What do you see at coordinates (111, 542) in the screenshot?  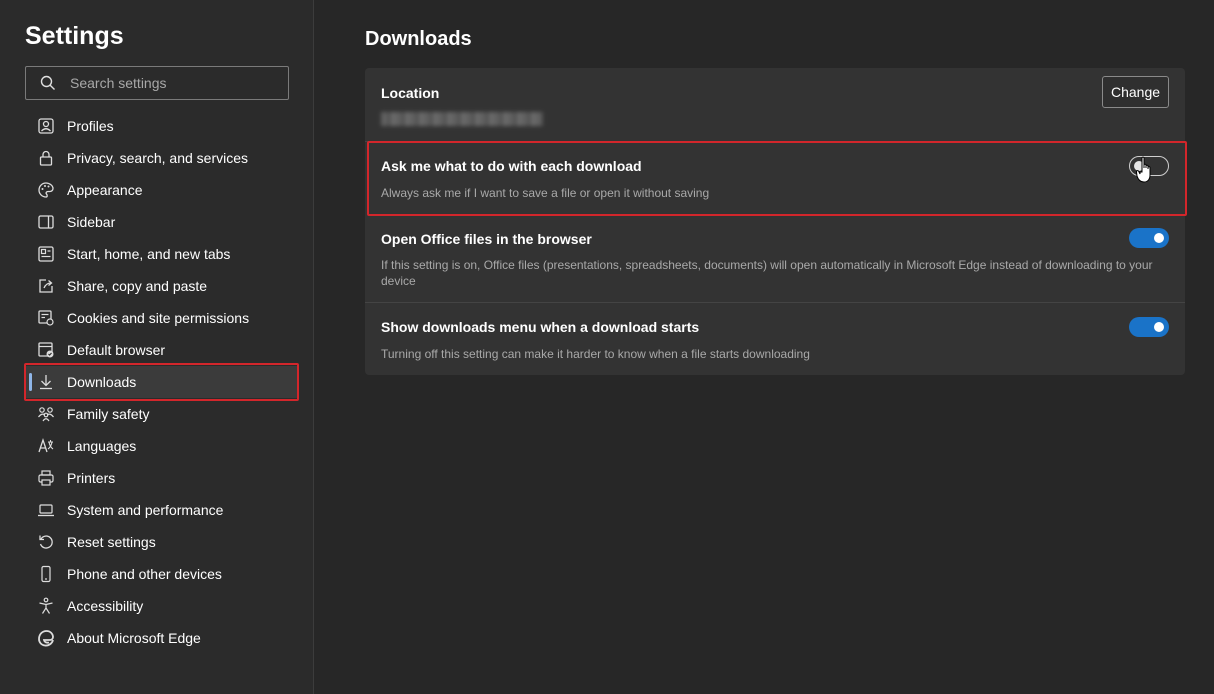 I see `sidebar-item-label: Reset settings` at bounding box center [111, 542].